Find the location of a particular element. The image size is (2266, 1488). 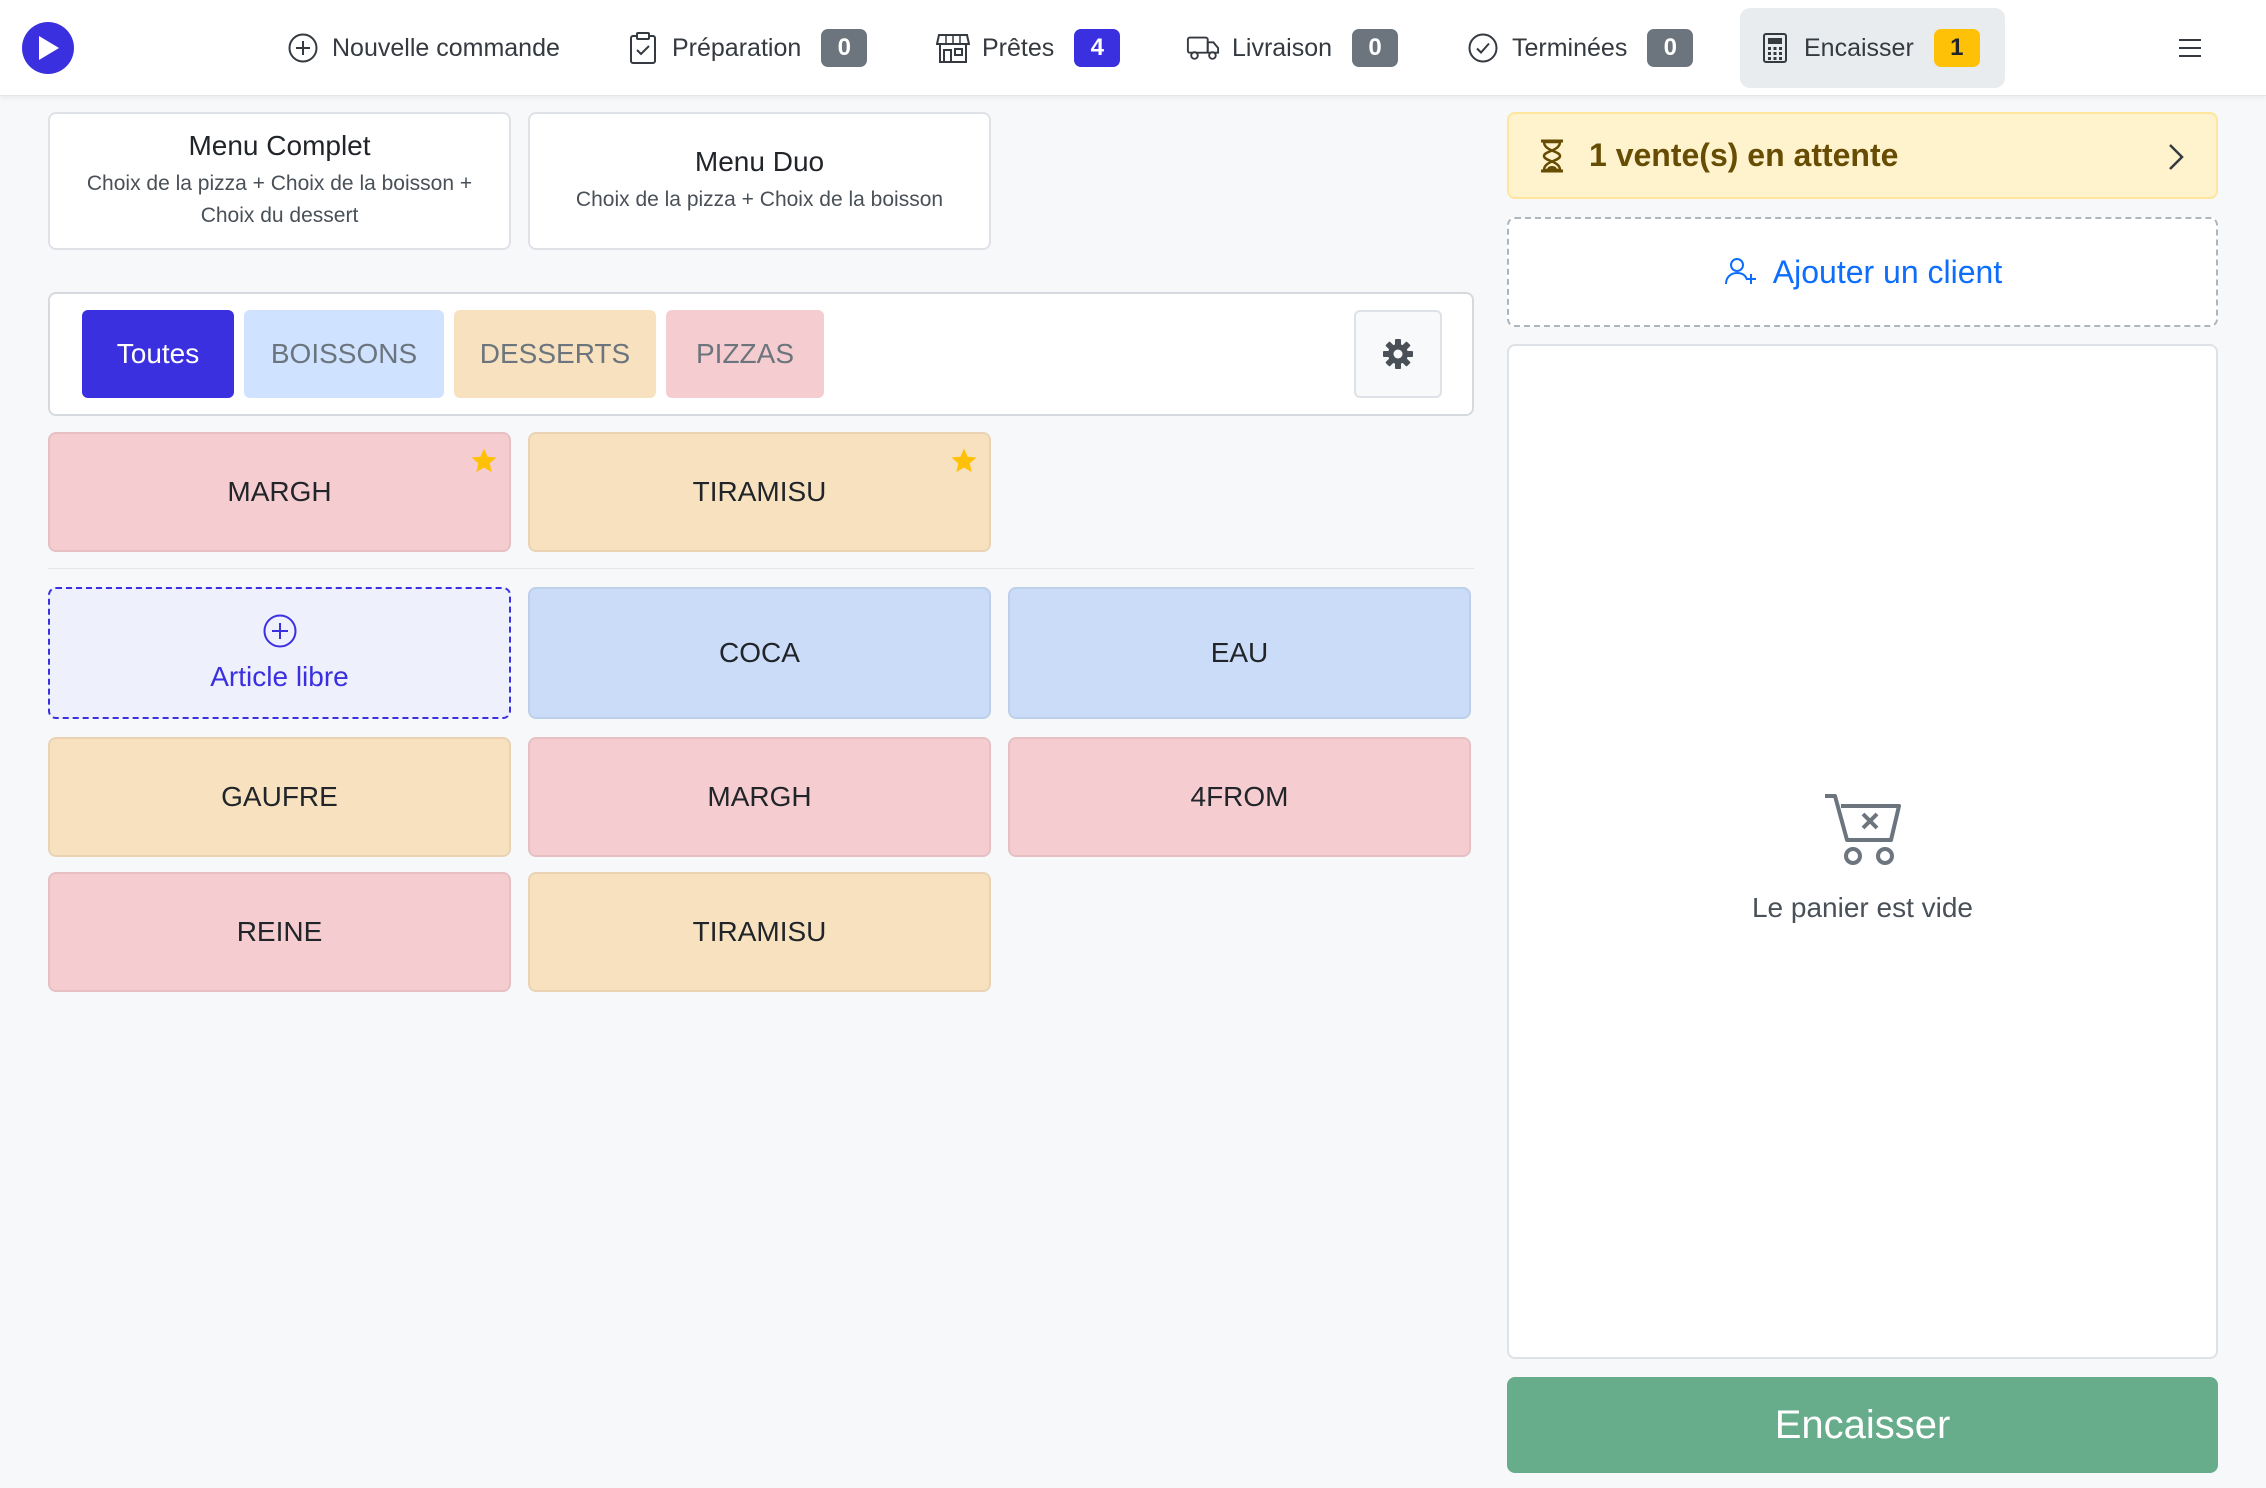

favorite-tile-margh: MARGH is located at coordinates (279, 492).